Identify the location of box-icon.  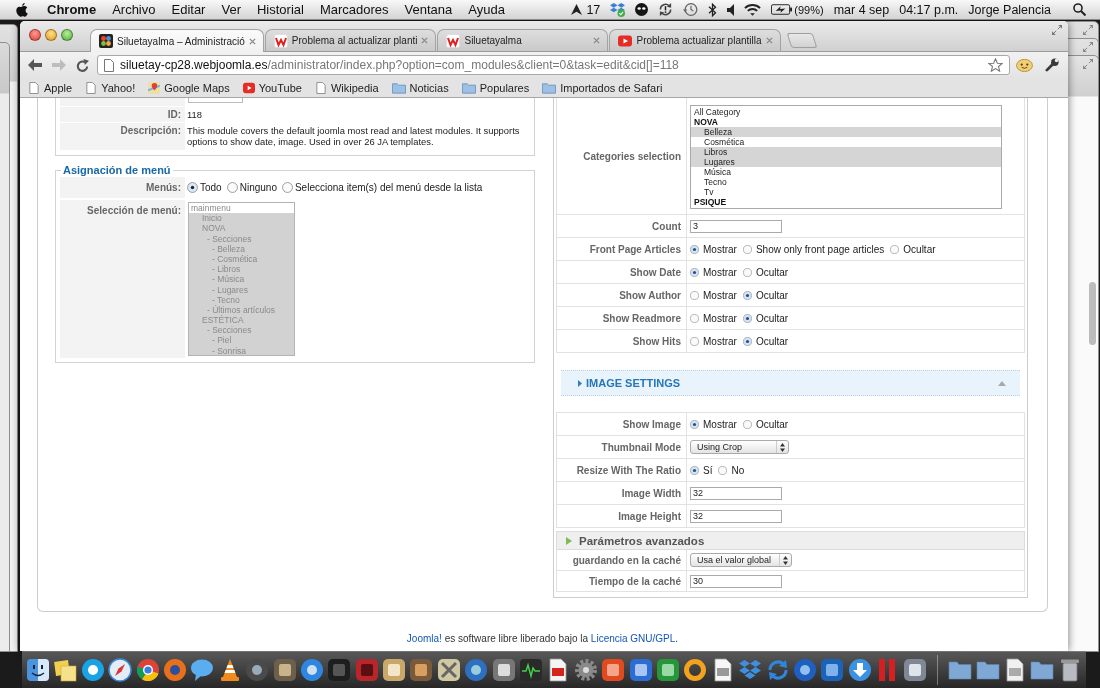
(750, 670).